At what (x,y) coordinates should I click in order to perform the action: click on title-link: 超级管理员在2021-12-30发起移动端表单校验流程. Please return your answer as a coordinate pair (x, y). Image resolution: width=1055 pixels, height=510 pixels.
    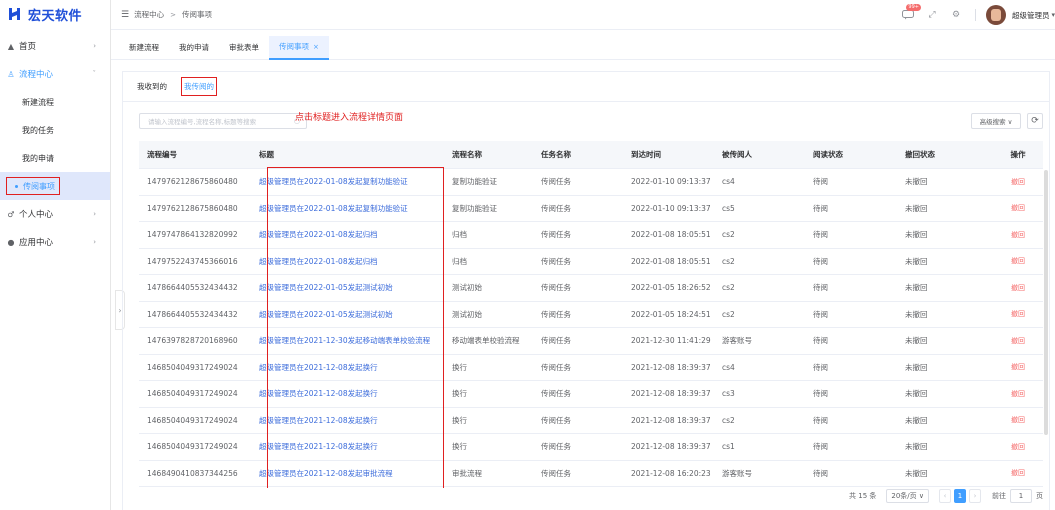
    Looking at the image, I should click on (347, 340).